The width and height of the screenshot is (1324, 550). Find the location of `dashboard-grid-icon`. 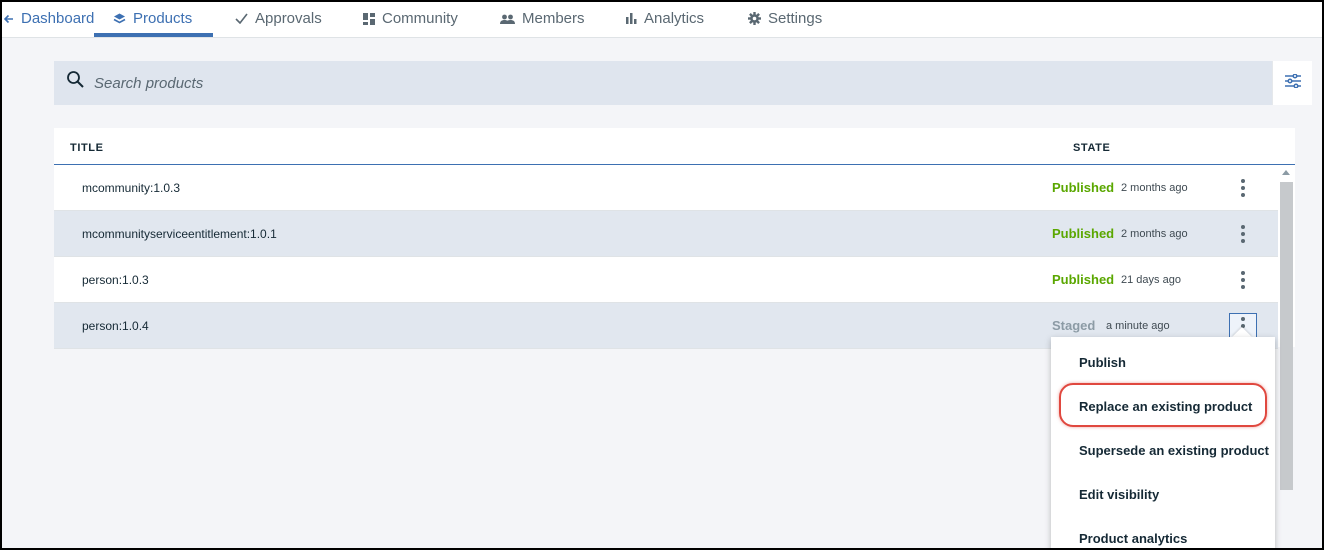

dashboard-grid-icon is located at coordinates (369, 18).